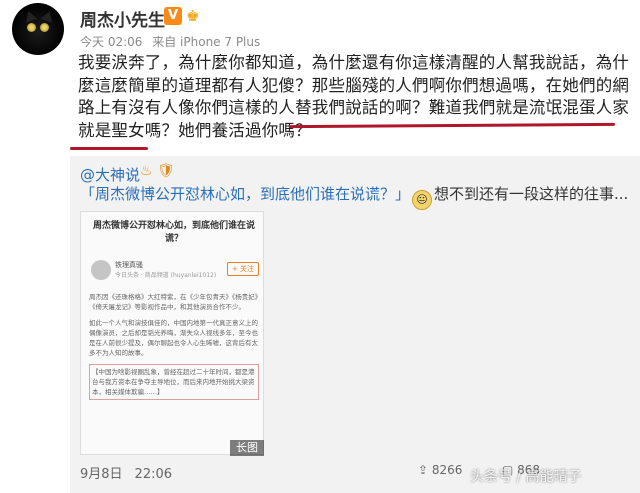 The width and height of the screenshot is (640, 493). Describe the element at coordinates (129, 265) in the screenshot. I see `article-author-name: 铁理真骚` at that location.